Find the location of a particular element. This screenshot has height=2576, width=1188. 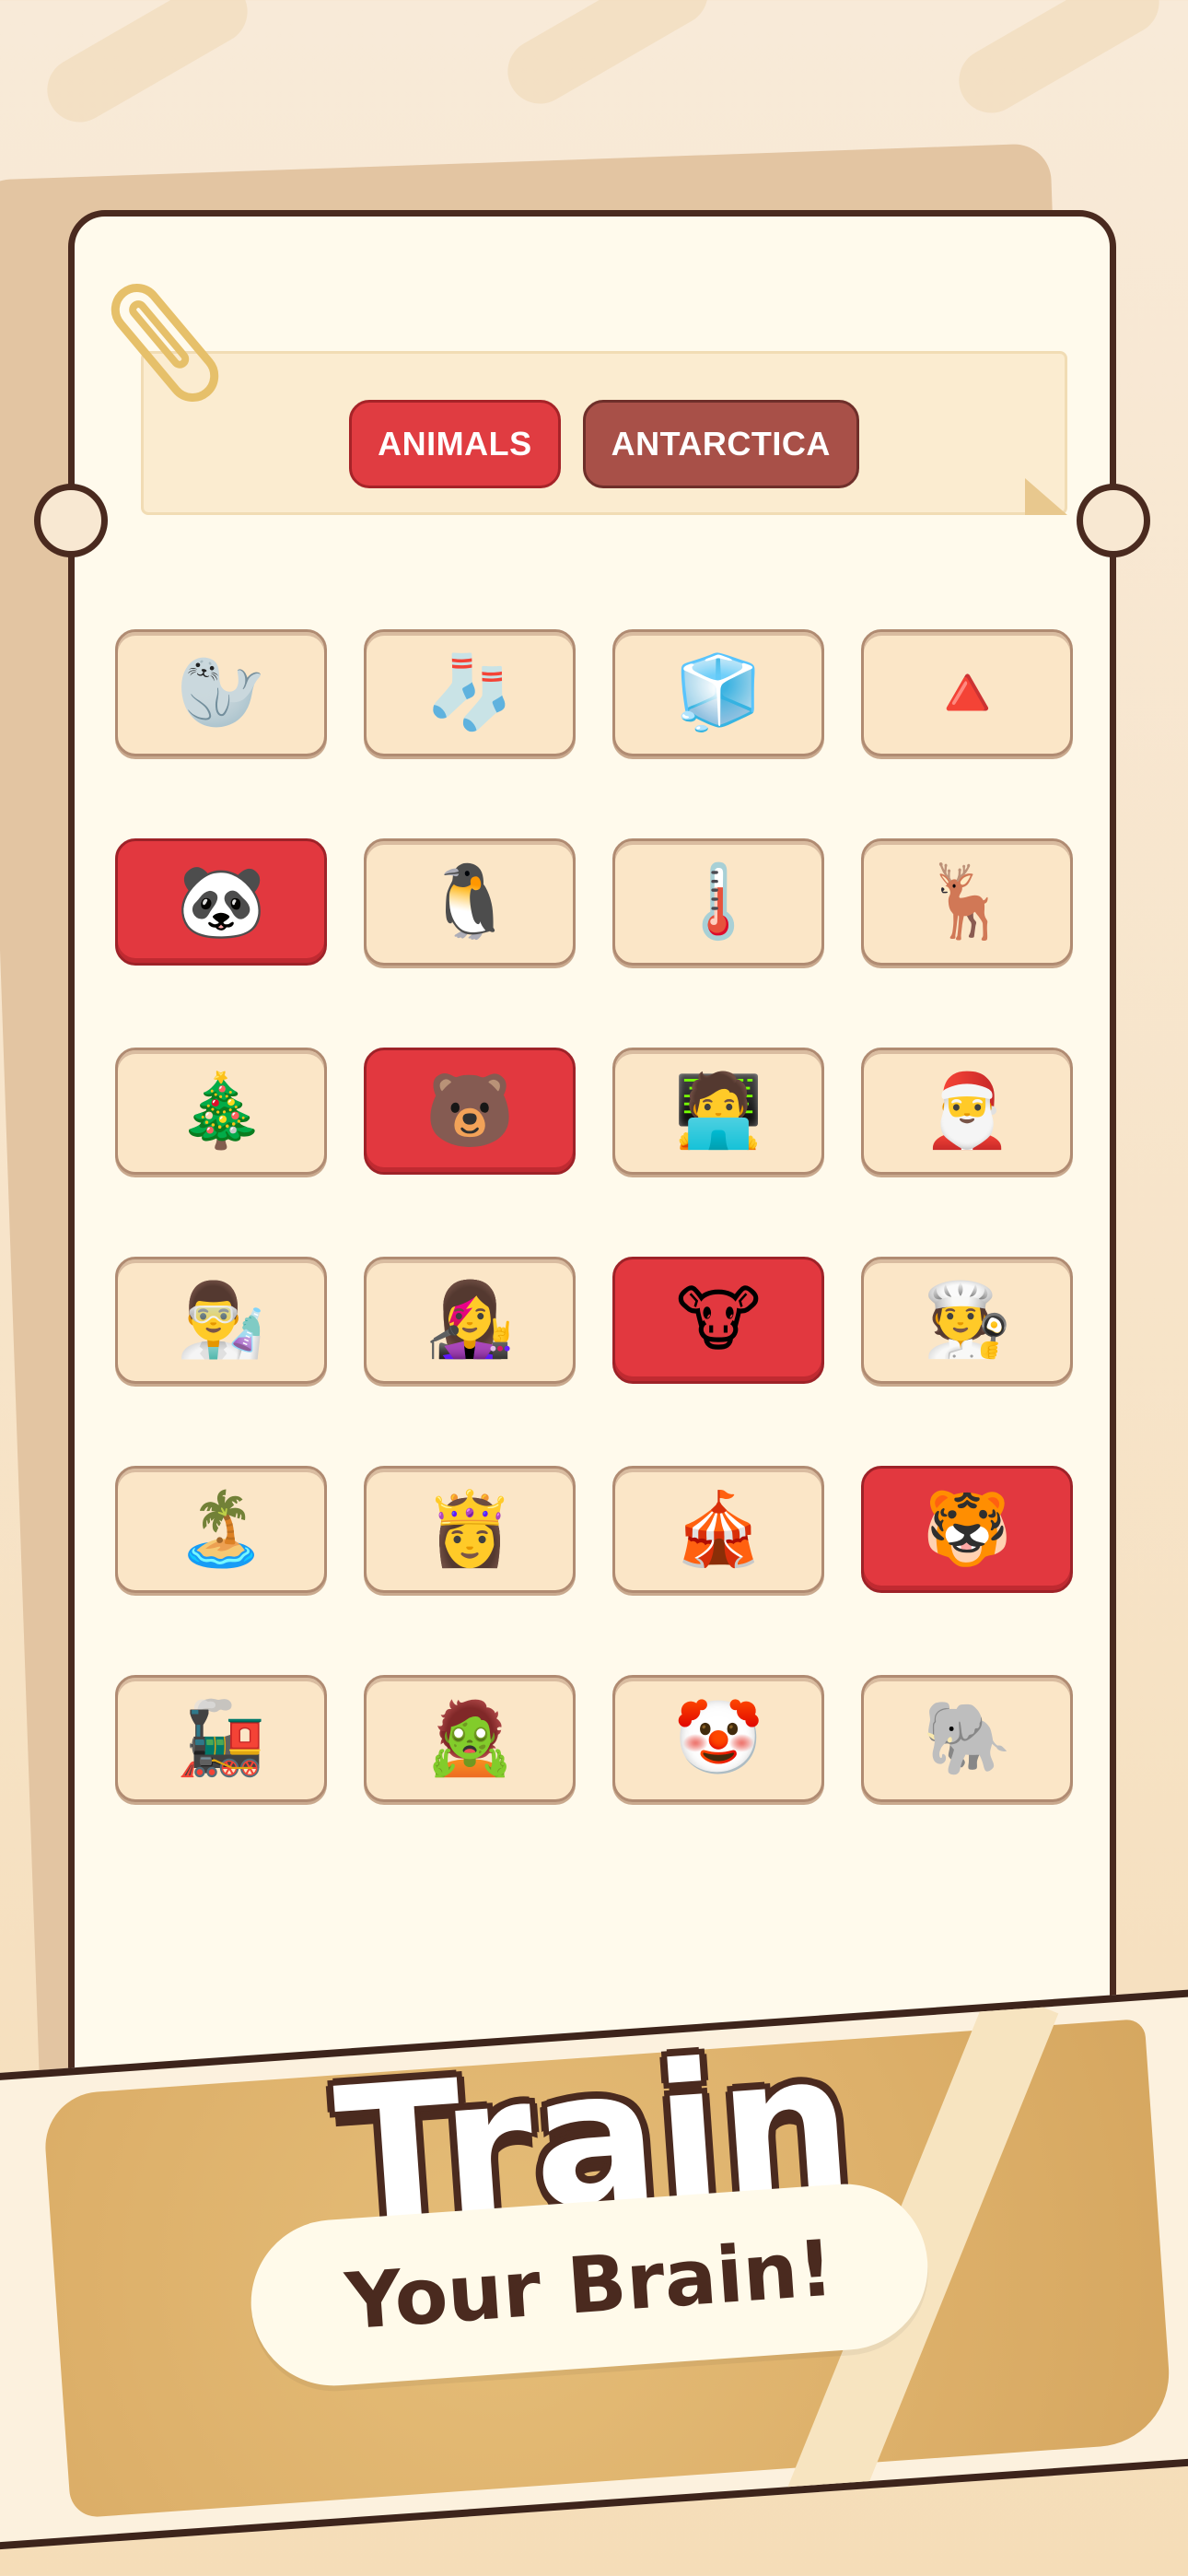

emoji-tile: 🧦 is located at coordinates (470, 692).